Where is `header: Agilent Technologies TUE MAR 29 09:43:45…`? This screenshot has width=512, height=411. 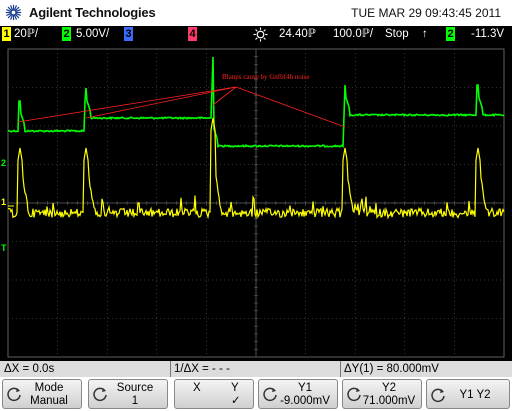
header: Agilent Technologies TUE MAR 29 09:43:45… is located at coordinates (256, 13).